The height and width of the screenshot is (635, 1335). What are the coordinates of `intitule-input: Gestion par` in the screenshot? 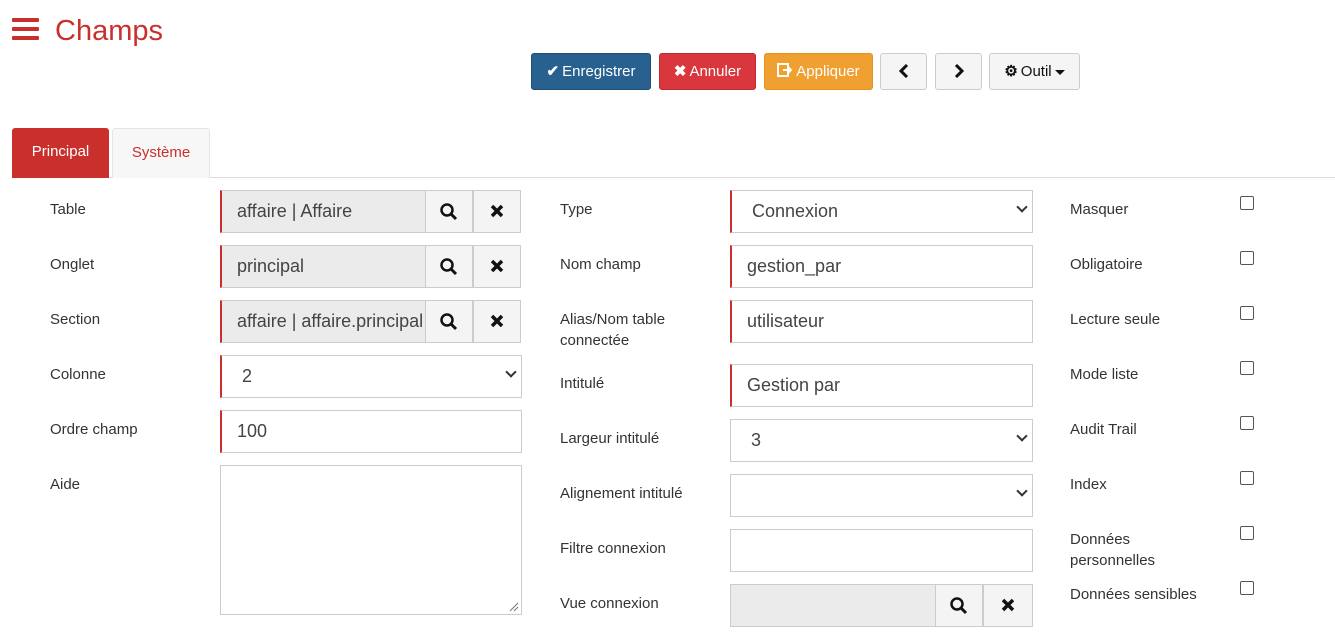 It's located at (881, 385).